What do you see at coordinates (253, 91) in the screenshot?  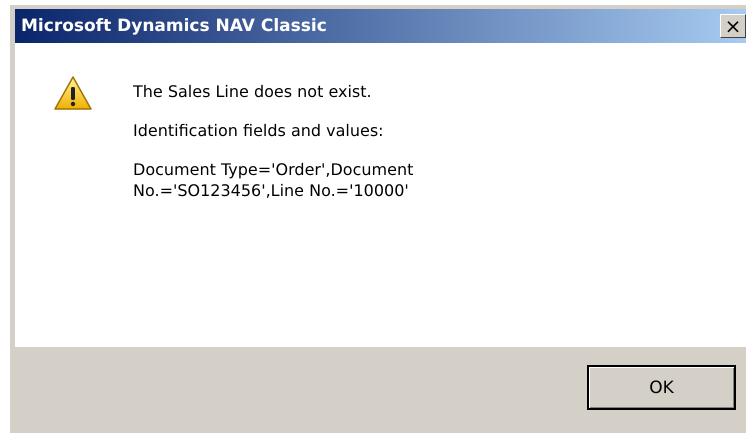 I see `message-text: The Sales Line does not exist.` at bounding box center [253, 91].